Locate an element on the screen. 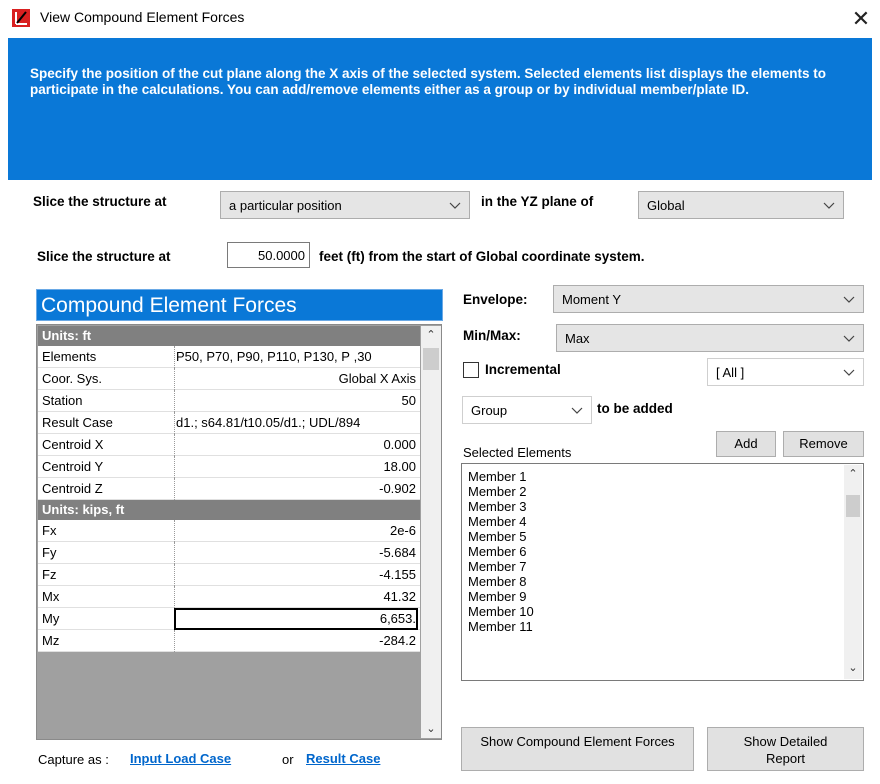 This screenshot has height=784, width=880. property-key: Result Case is located at coordinates (77, 422).